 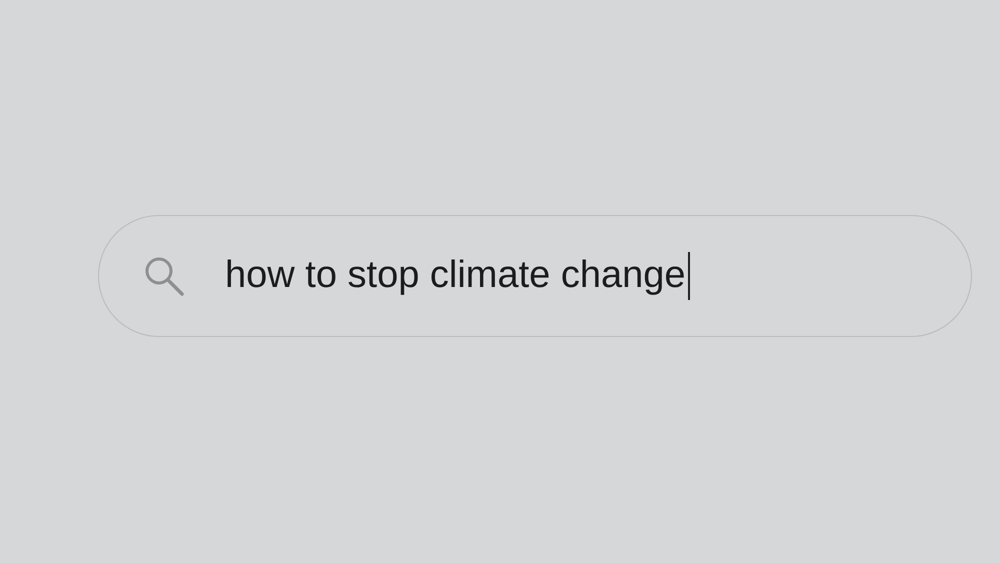 What do you see at coordinates (164, 276) in the screenshot?
I see `search-icon` at bounding box center [164, 276].